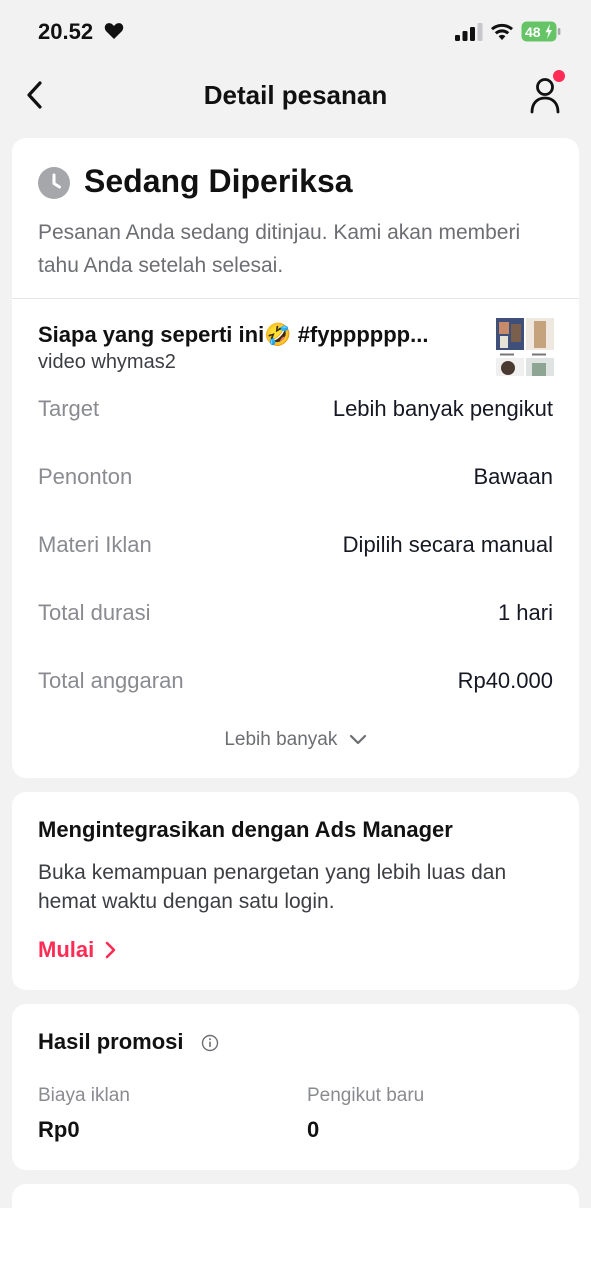  I want to click on start-link-label: Mulai, so click(66, 950).